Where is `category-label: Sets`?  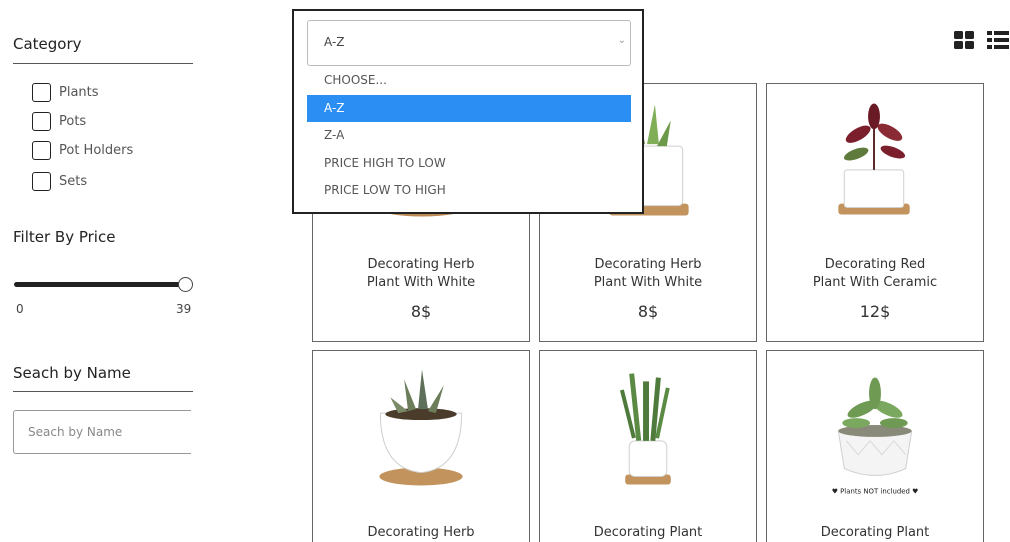
category-label: Sets is located at coordinates (73, 181).